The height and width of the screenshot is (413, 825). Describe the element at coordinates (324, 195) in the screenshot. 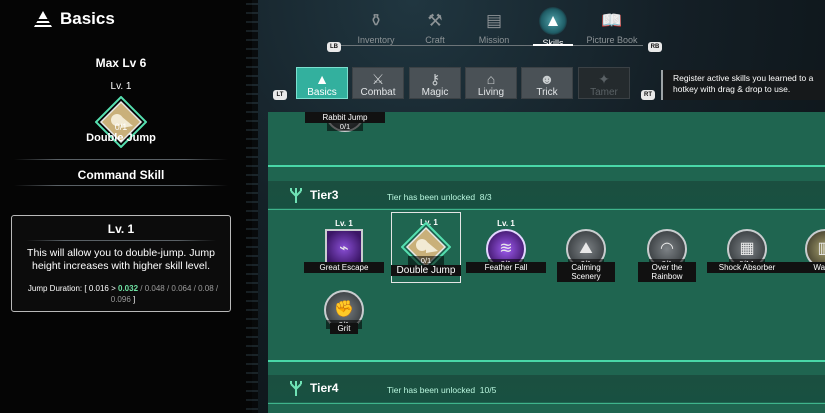

I see `tier-name: Tier3` at that location.